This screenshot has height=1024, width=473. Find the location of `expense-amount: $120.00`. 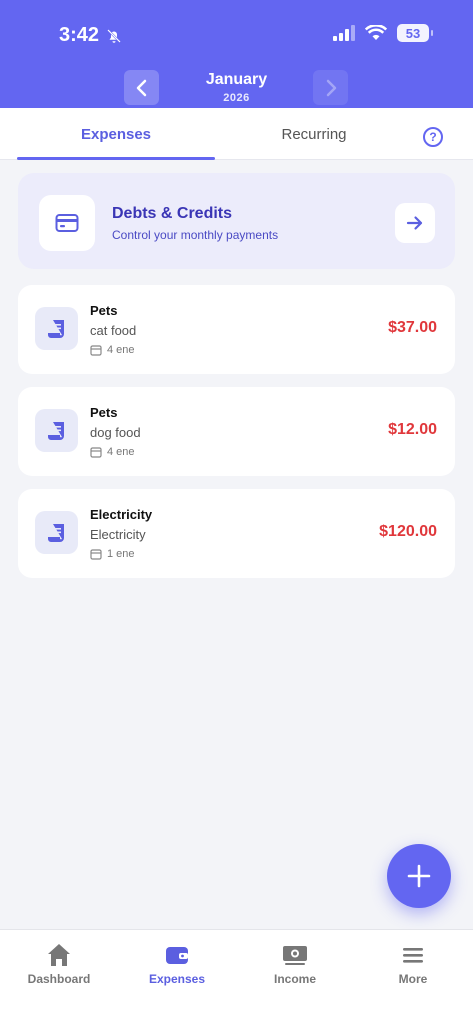

expense-amount: $120.00 is located at coordinates (408, 531).